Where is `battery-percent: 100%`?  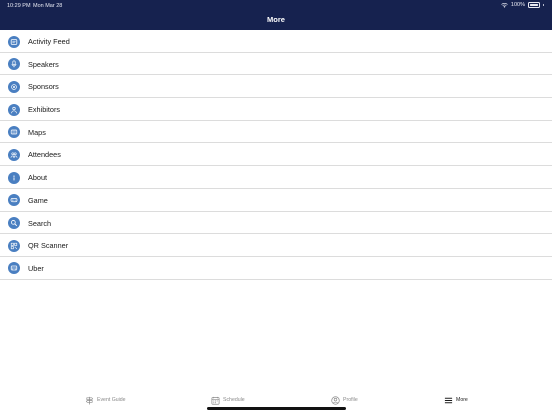
battery-percent: 100% is located at coordinates (517, 5).